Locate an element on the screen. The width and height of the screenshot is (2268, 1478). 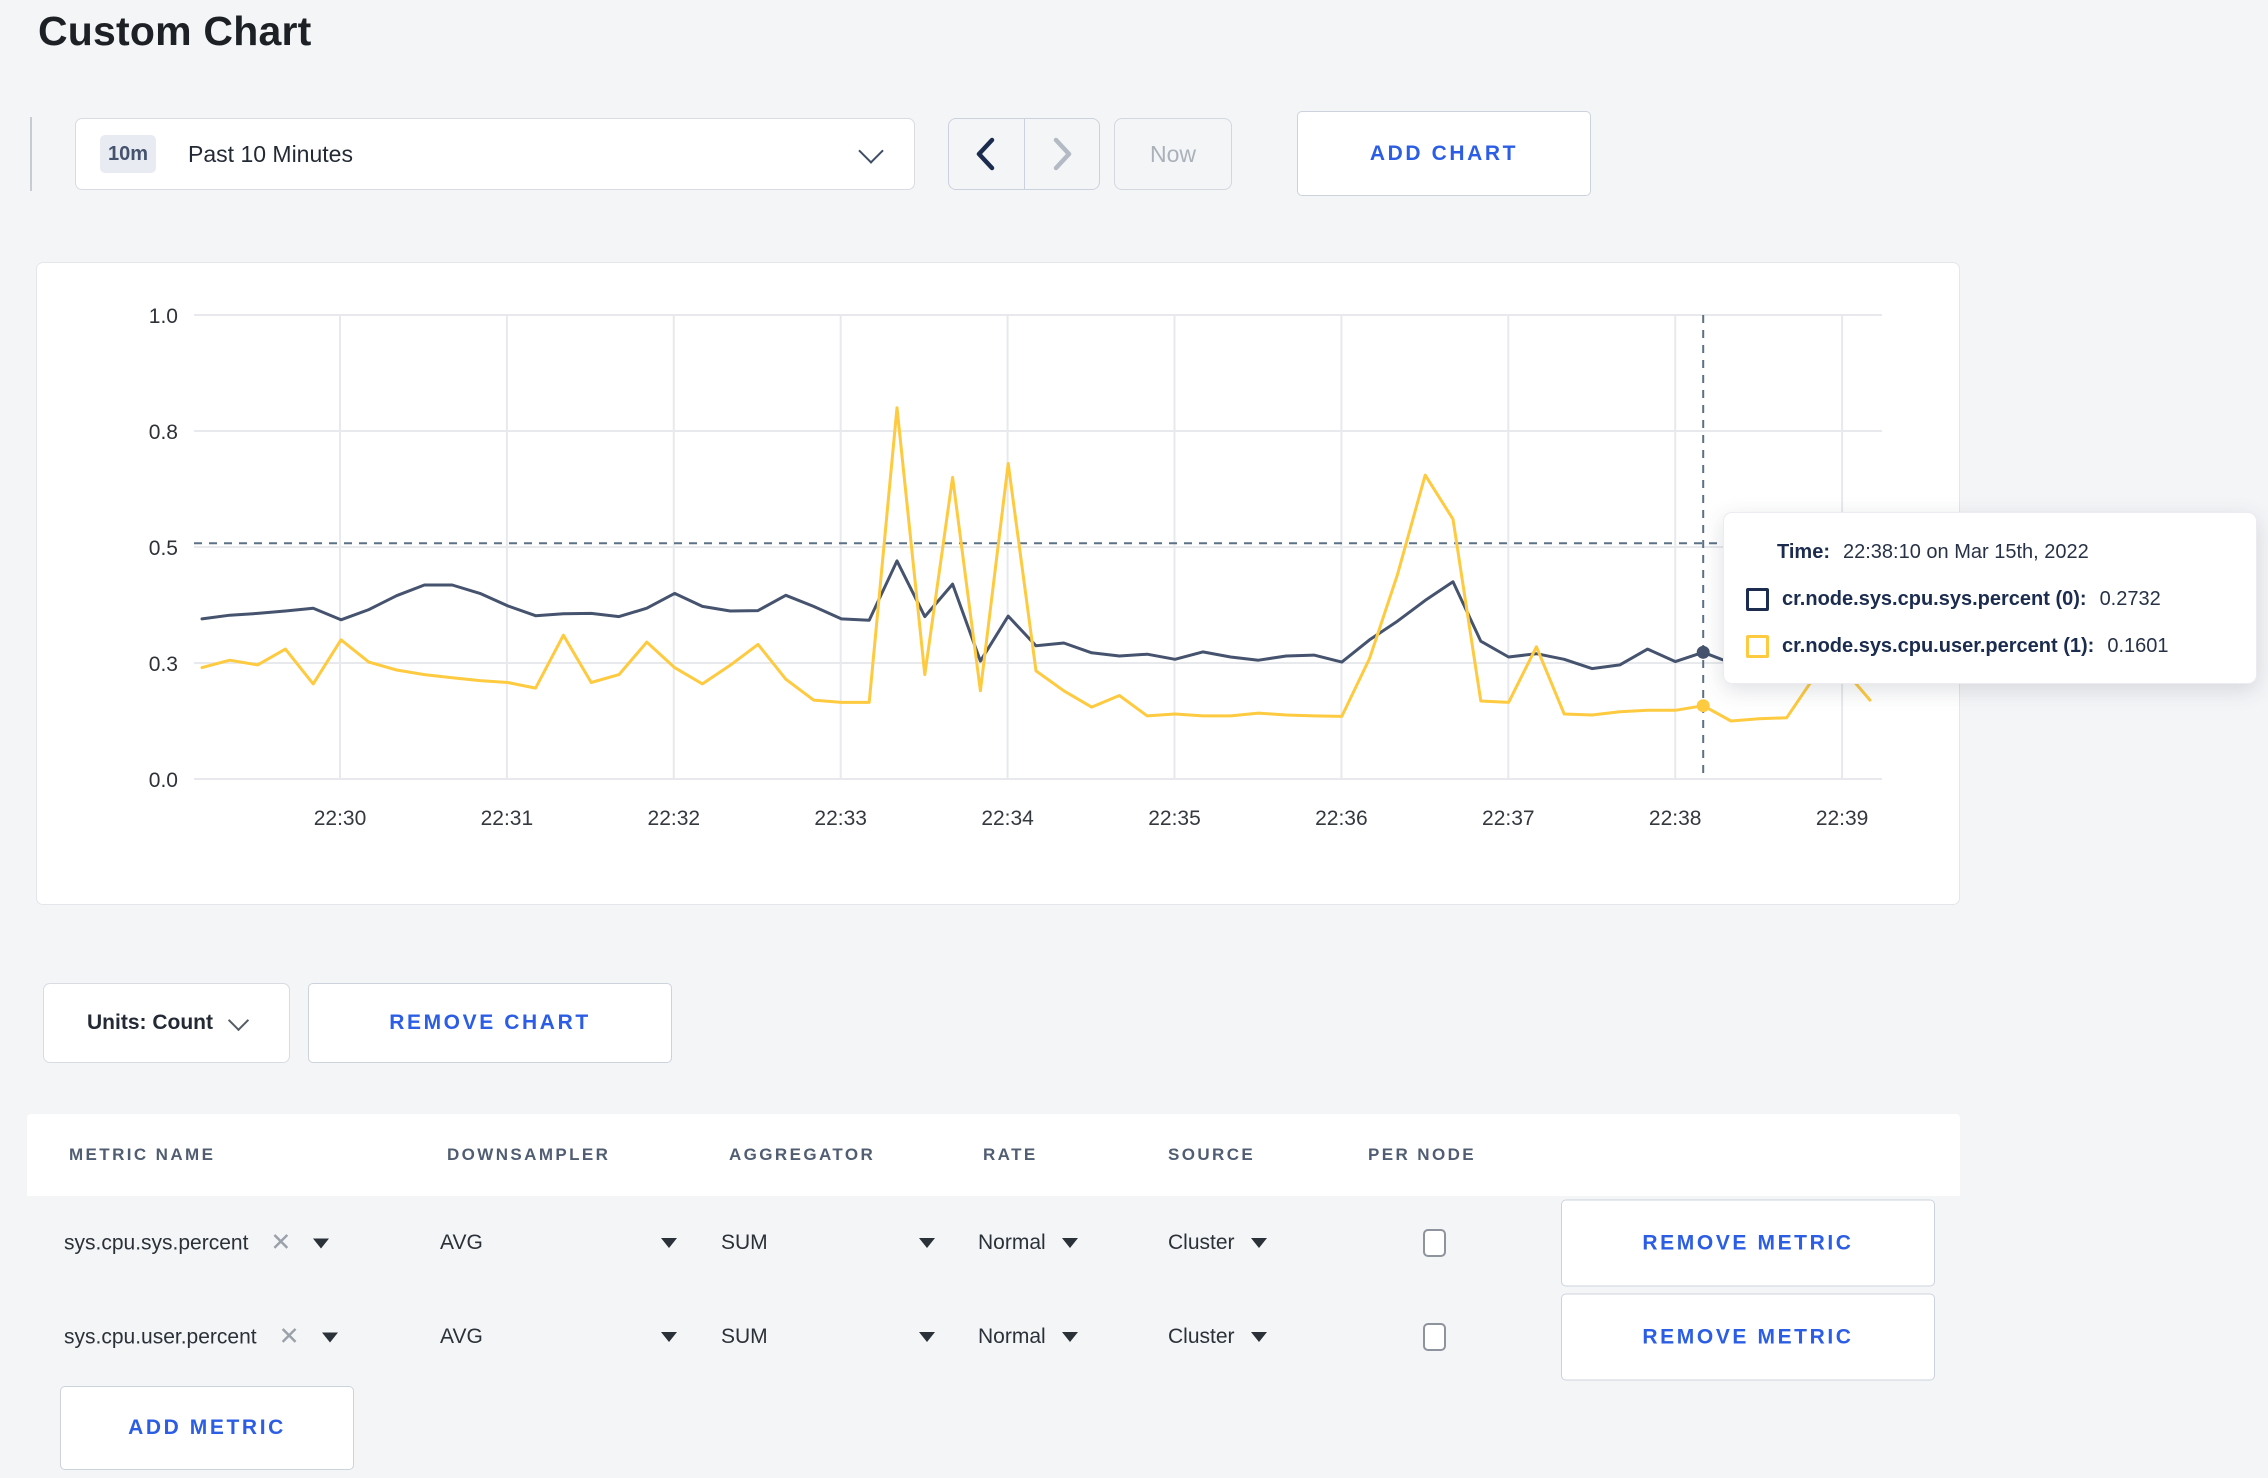
add-metric-button: ADD METRIC is located at coordinates (207, 1428).